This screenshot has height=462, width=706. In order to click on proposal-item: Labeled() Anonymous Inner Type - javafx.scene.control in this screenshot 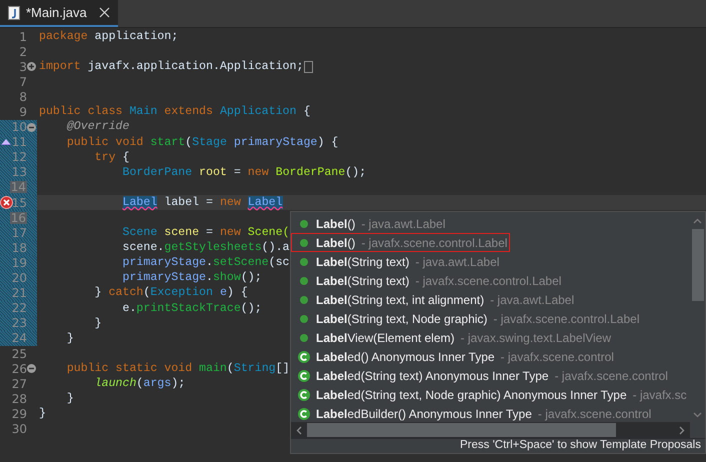, I will do `click(454, 356)`.